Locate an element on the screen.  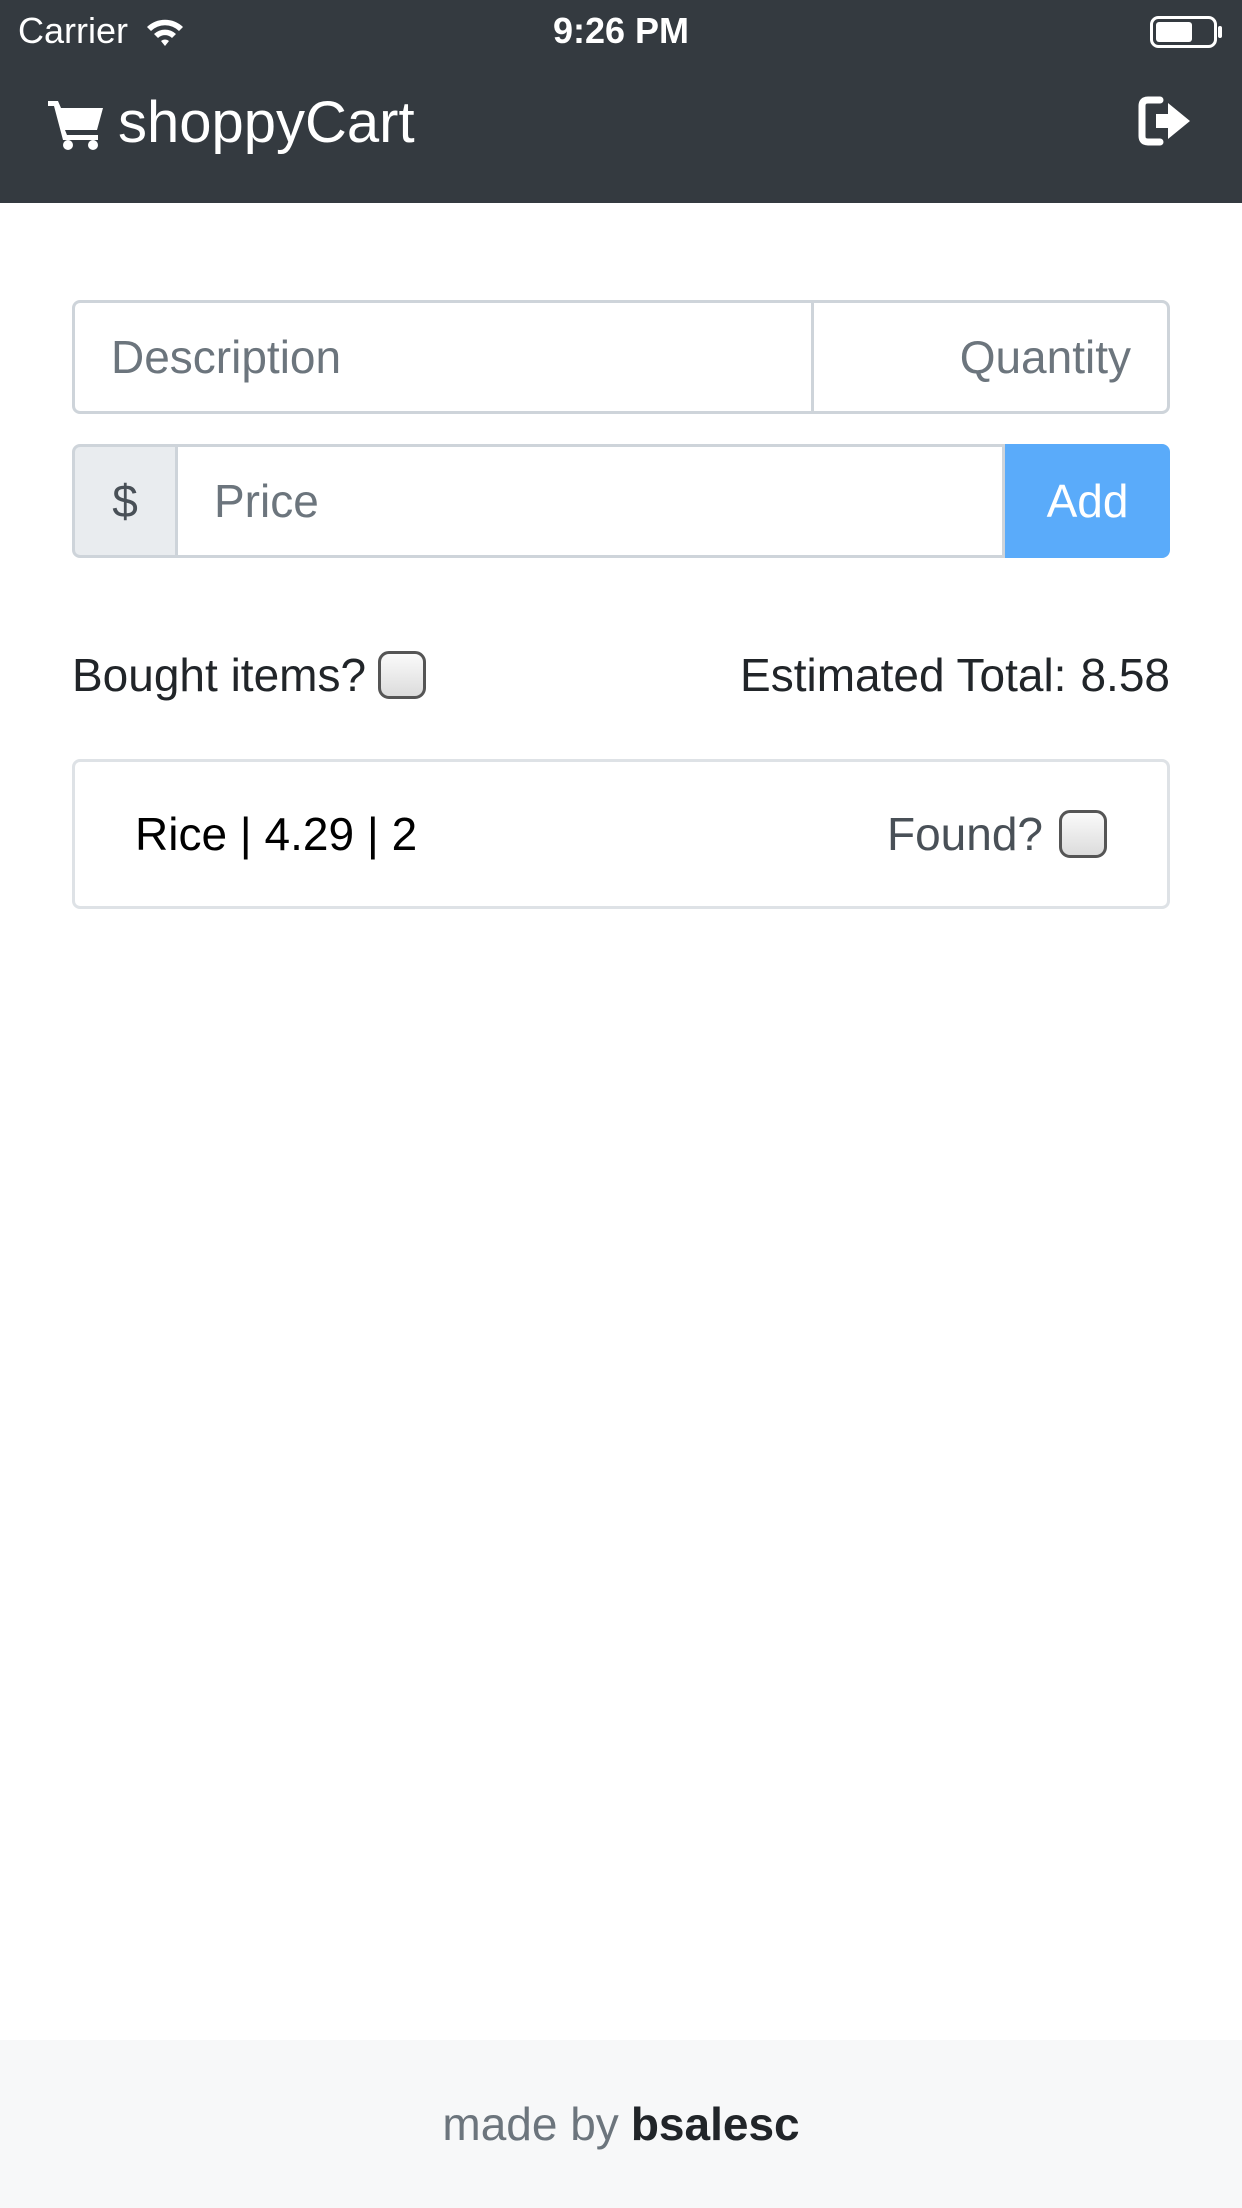
item-input-row is located at coordinates (621, 357).